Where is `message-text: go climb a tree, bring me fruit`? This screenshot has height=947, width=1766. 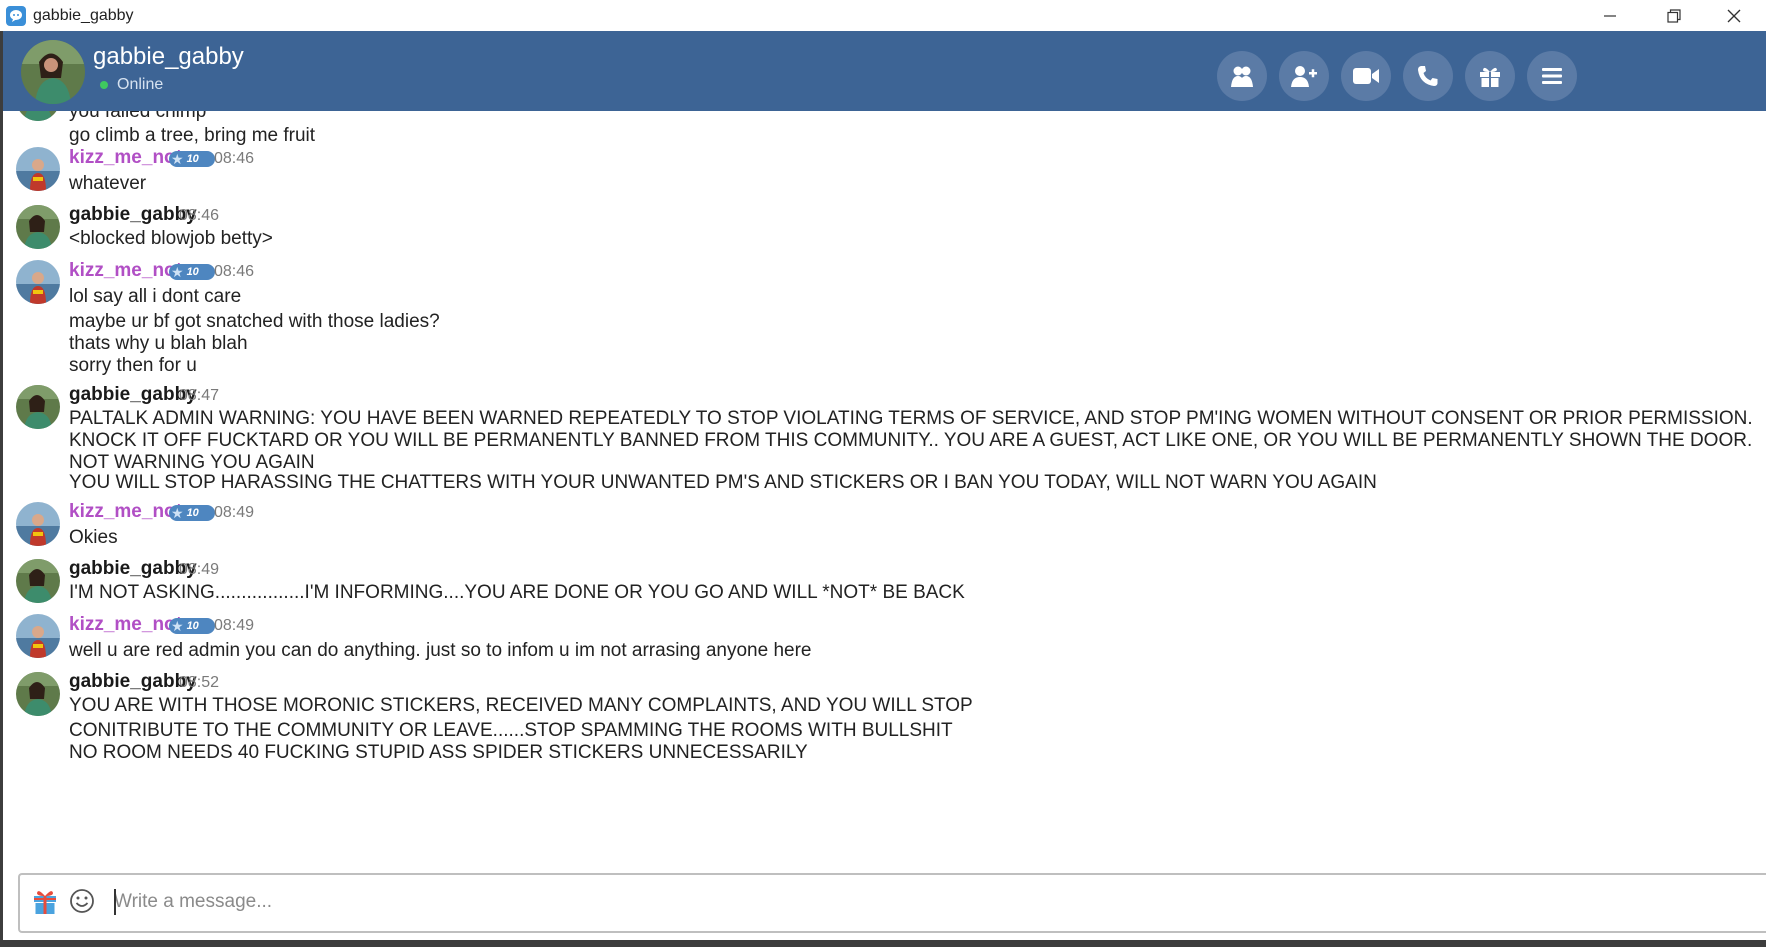
message-text: go climb a tree, bring me fruit is located at coordinates (192, 135).